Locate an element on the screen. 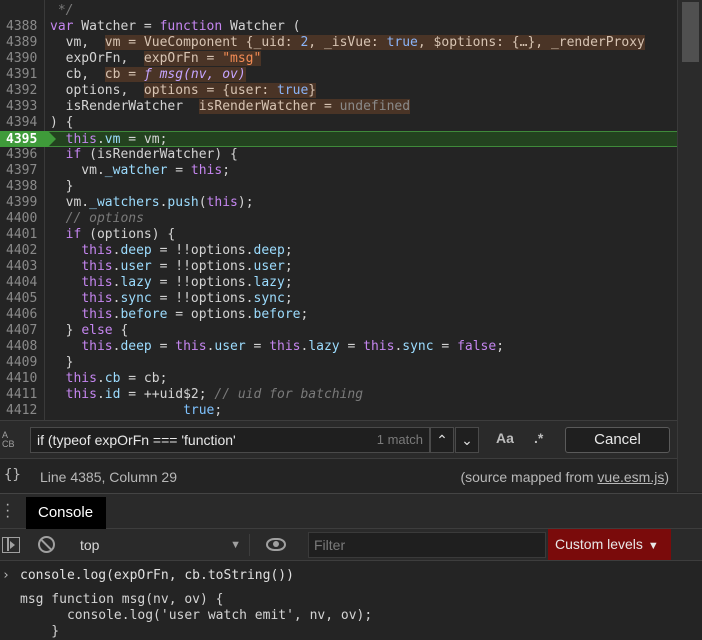 This screenshot has width=702, height=640. code-line: 4410 this.cb = cb; is located at coordinates (338, 379).